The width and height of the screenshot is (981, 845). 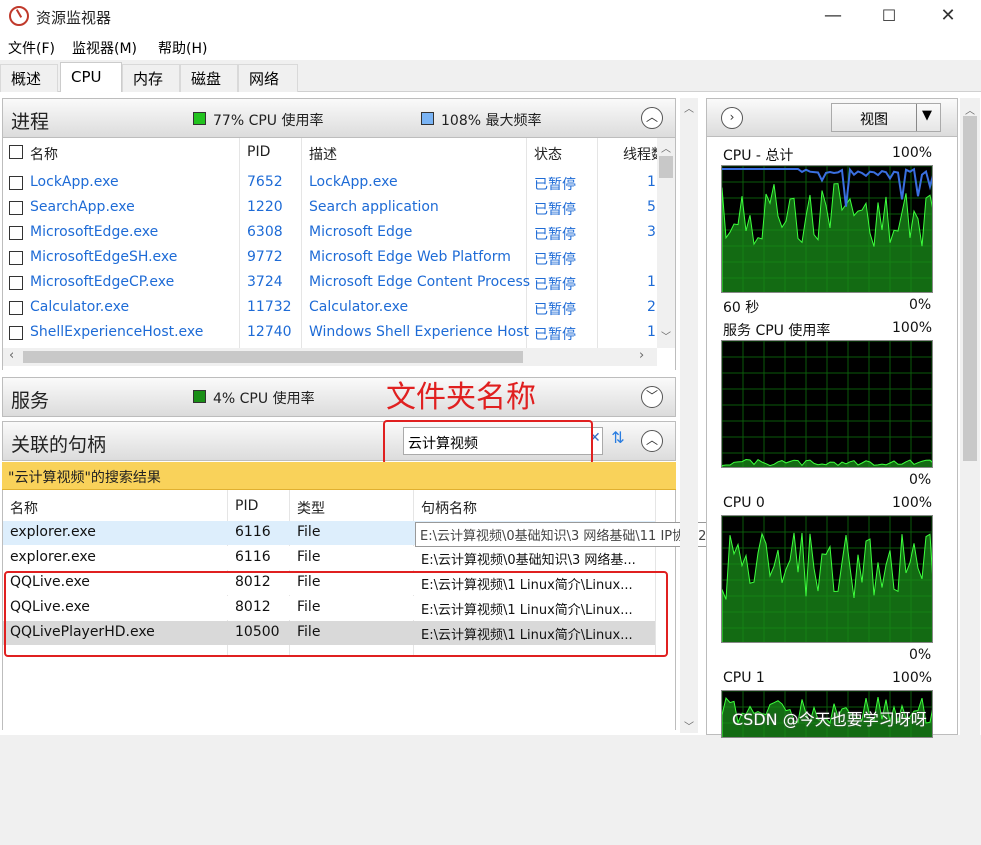 I want to click on tab-cpu: CPU, so click(x=91, y=77).